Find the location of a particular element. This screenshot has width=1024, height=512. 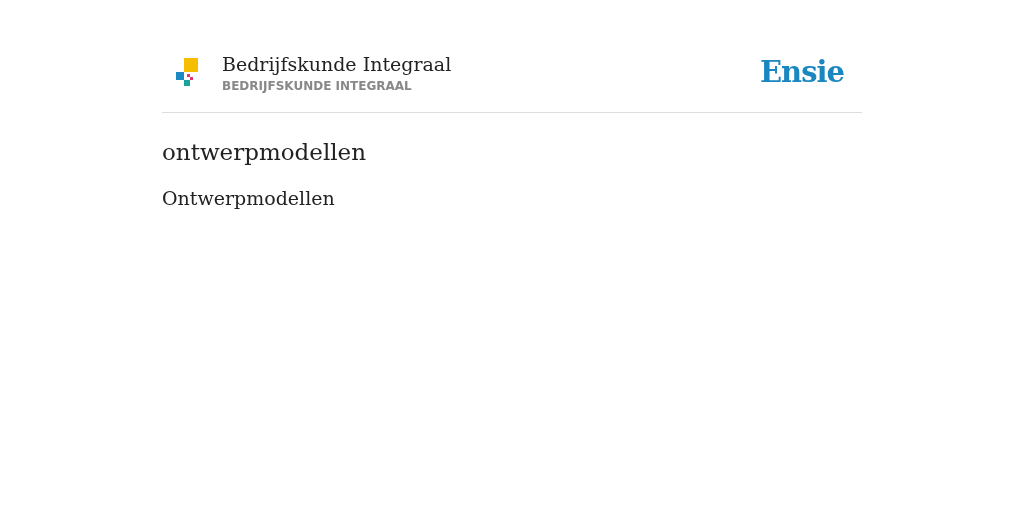

brand-link: Ensie is located at coordinates (802, 72).